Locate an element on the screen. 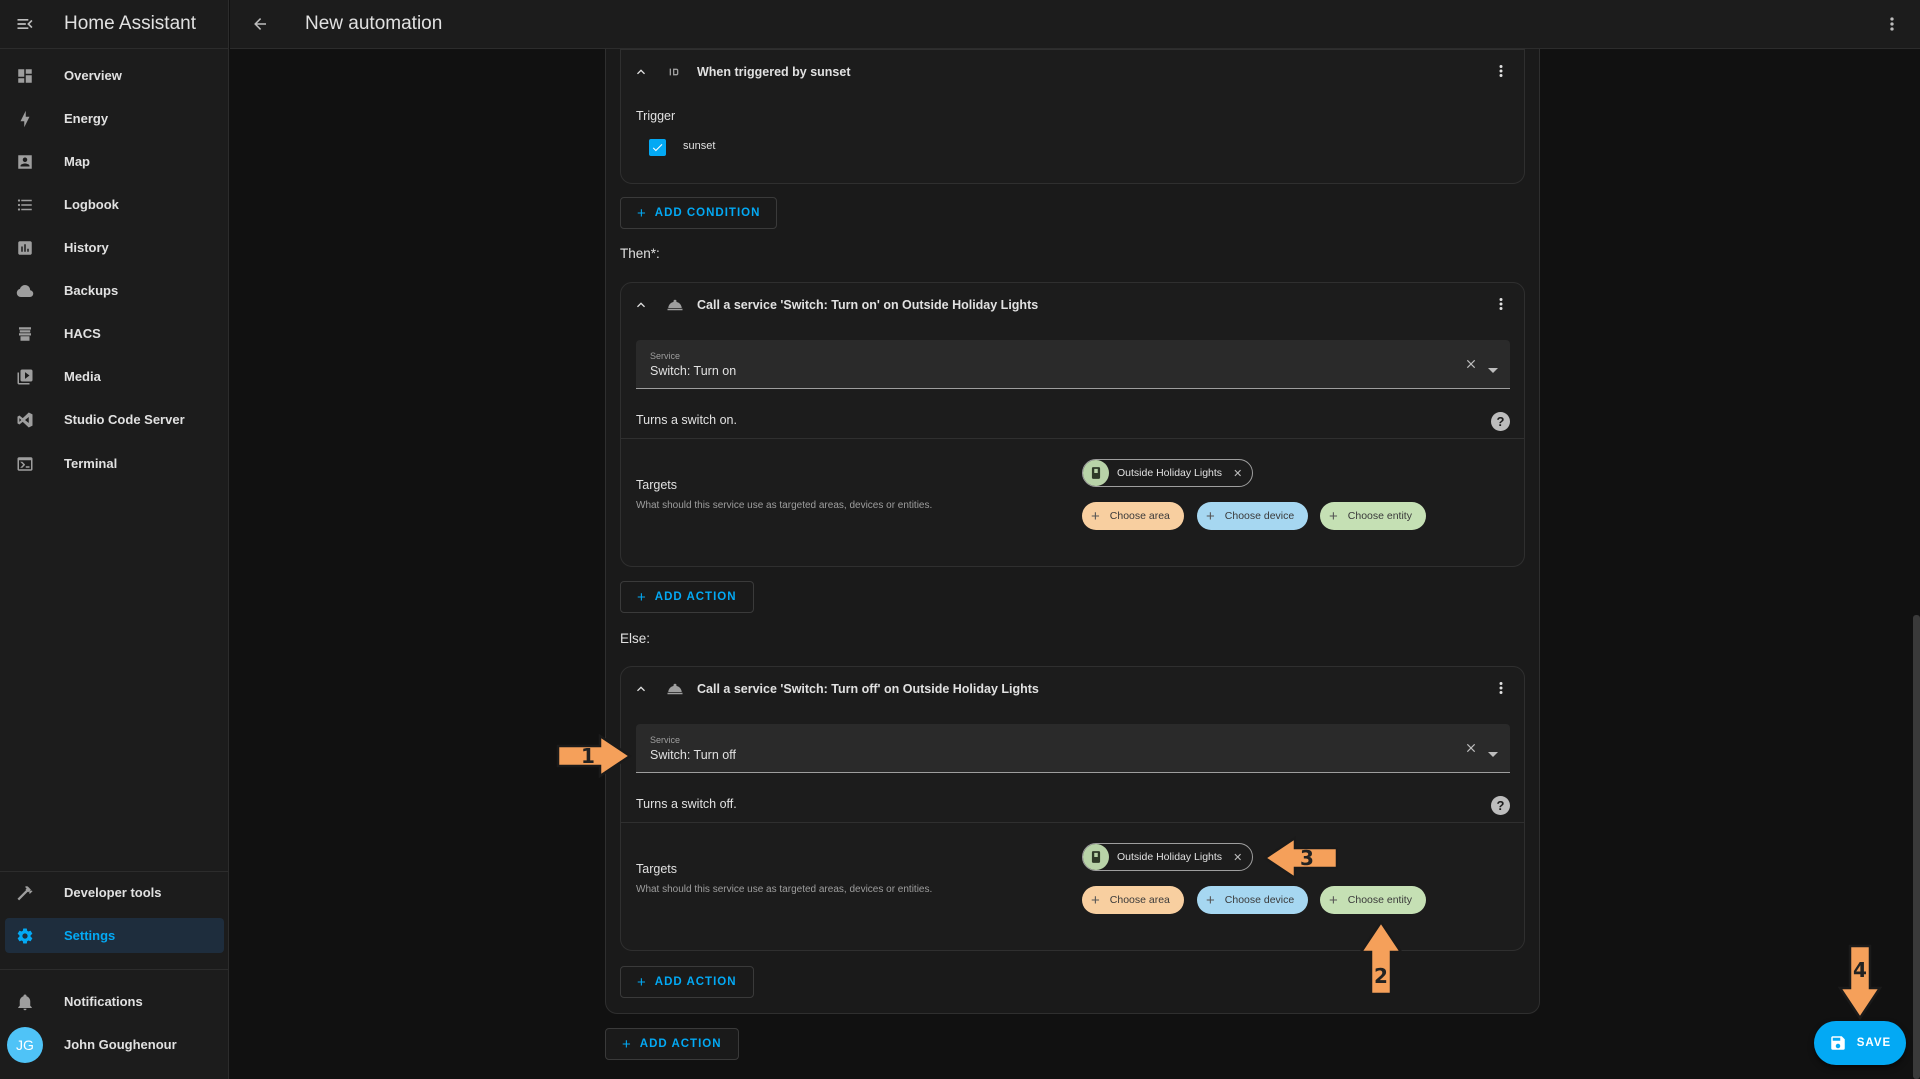  add-condition-button: + ADD CONDITION is located at coordinates (699, 213).